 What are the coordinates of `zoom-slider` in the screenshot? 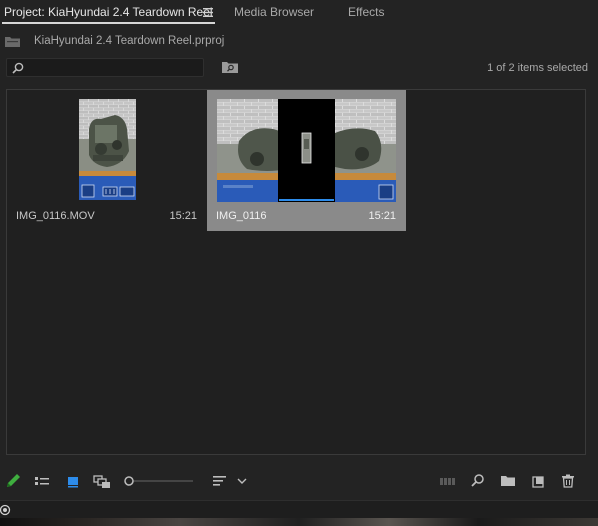 It's located at (159, 481).